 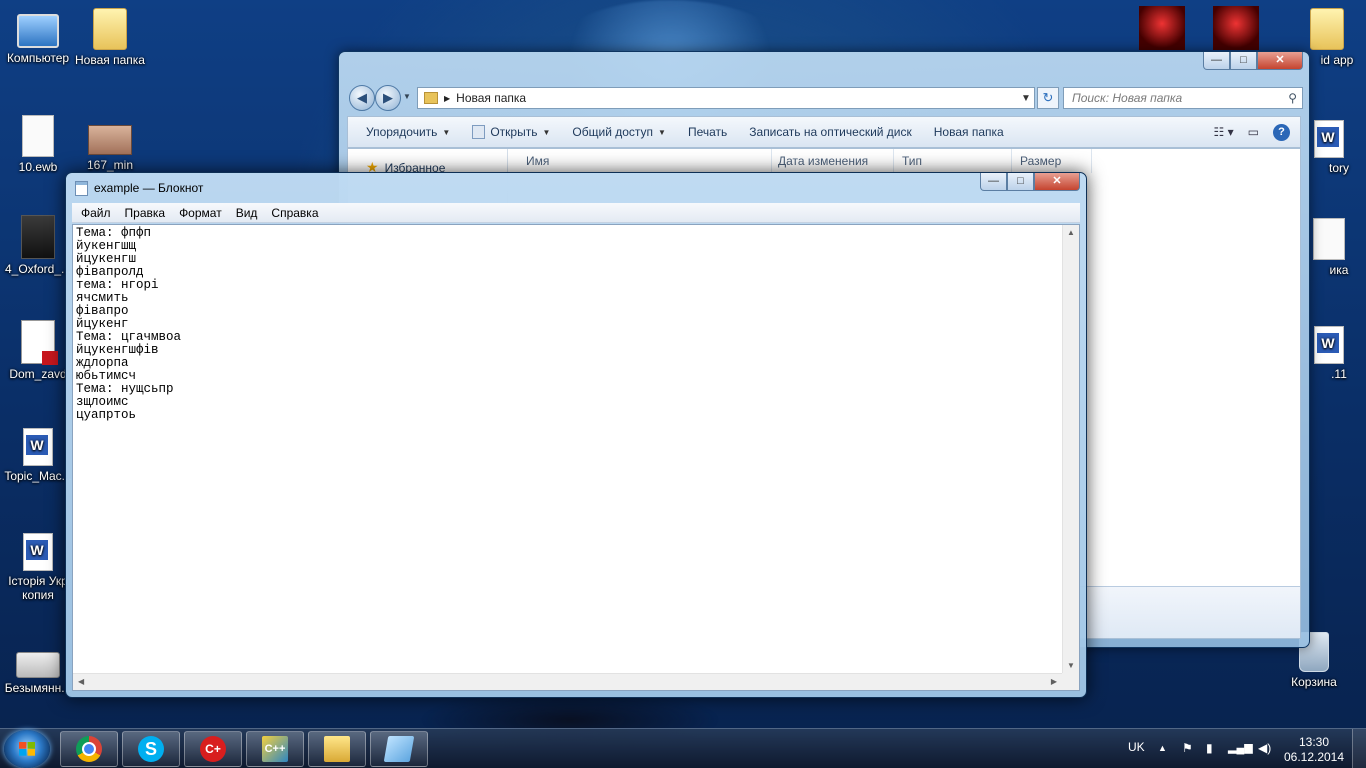 What do you see at coordinates (106, 246) in the screenshot?
I see `text-line: йукенгшщ` at bounding box center [106, 246].